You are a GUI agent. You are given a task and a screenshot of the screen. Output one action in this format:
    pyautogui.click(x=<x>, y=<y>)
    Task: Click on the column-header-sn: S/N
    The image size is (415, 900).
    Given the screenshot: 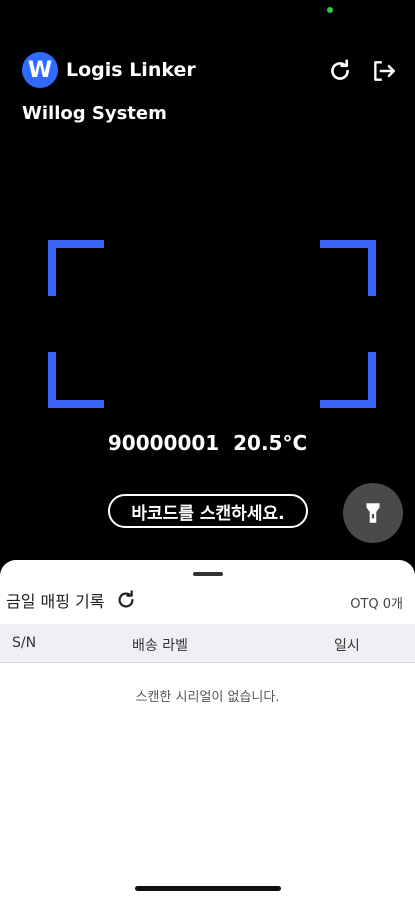 What is the action you would take?
    pyautogui.click(x=24, y=643)
    